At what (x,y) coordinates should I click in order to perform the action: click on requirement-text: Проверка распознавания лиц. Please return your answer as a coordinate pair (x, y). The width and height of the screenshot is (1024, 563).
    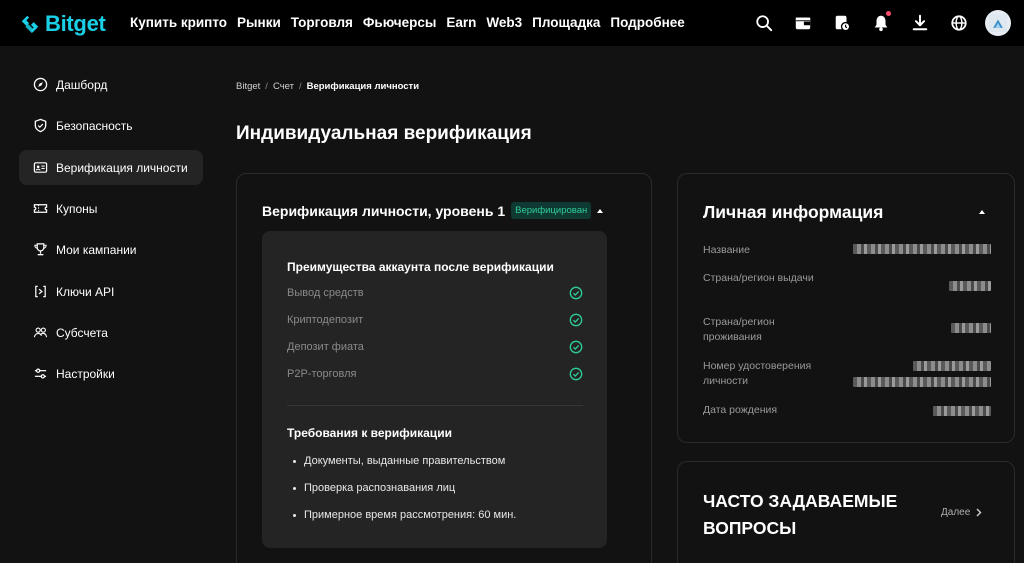
    Looking at the image, I should click on (380, 488).